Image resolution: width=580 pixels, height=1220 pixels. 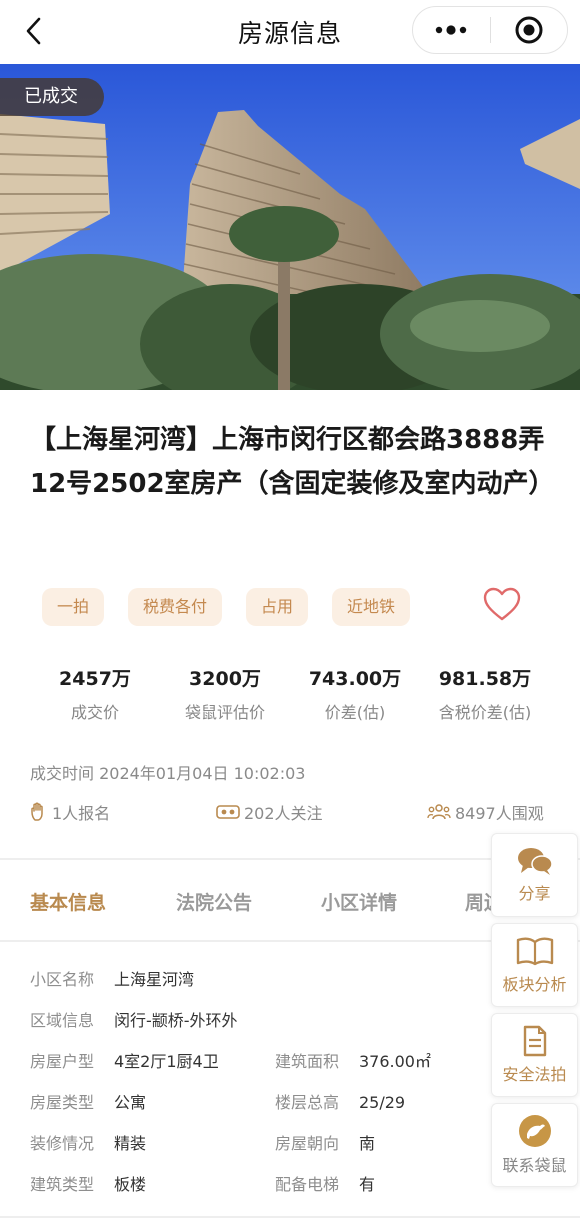 What do you see at coordinates (130, 1143) in the screenshot?
I see `info-value: 精装` at bounding box center [130, 1143].